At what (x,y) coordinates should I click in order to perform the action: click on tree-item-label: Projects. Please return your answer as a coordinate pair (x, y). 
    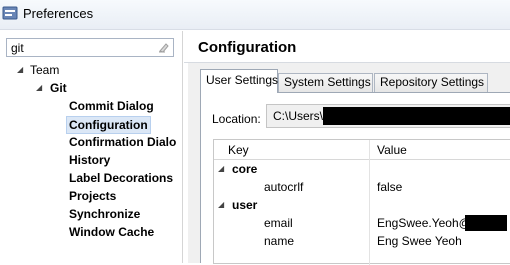
    Looking at the image, I should click on (93, 196).